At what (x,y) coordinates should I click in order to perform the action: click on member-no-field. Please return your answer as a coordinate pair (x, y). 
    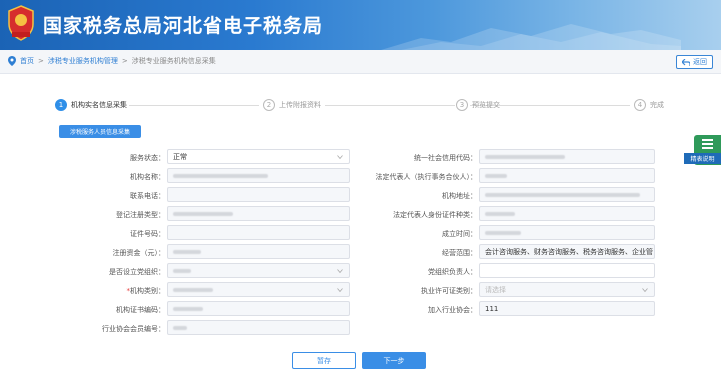
    Looking at the image, I should click on (258, 327).